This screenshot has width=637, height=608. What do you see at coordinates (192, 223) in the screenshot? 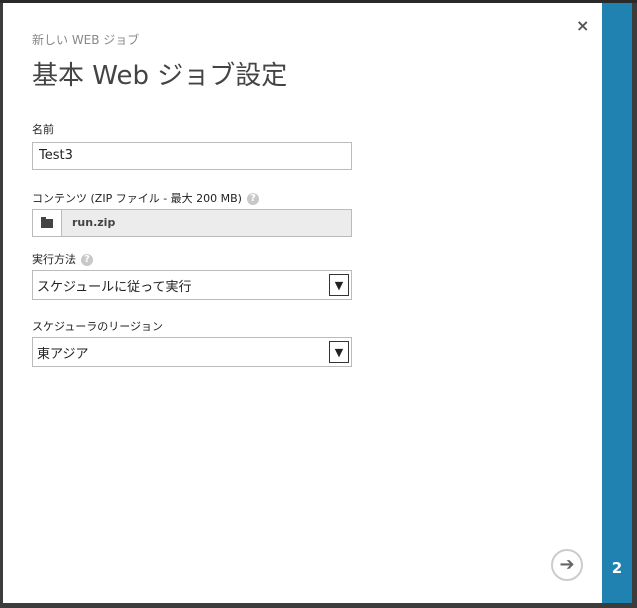
I see `file-upload-field: run.zip` at bounding box center [192, 223].